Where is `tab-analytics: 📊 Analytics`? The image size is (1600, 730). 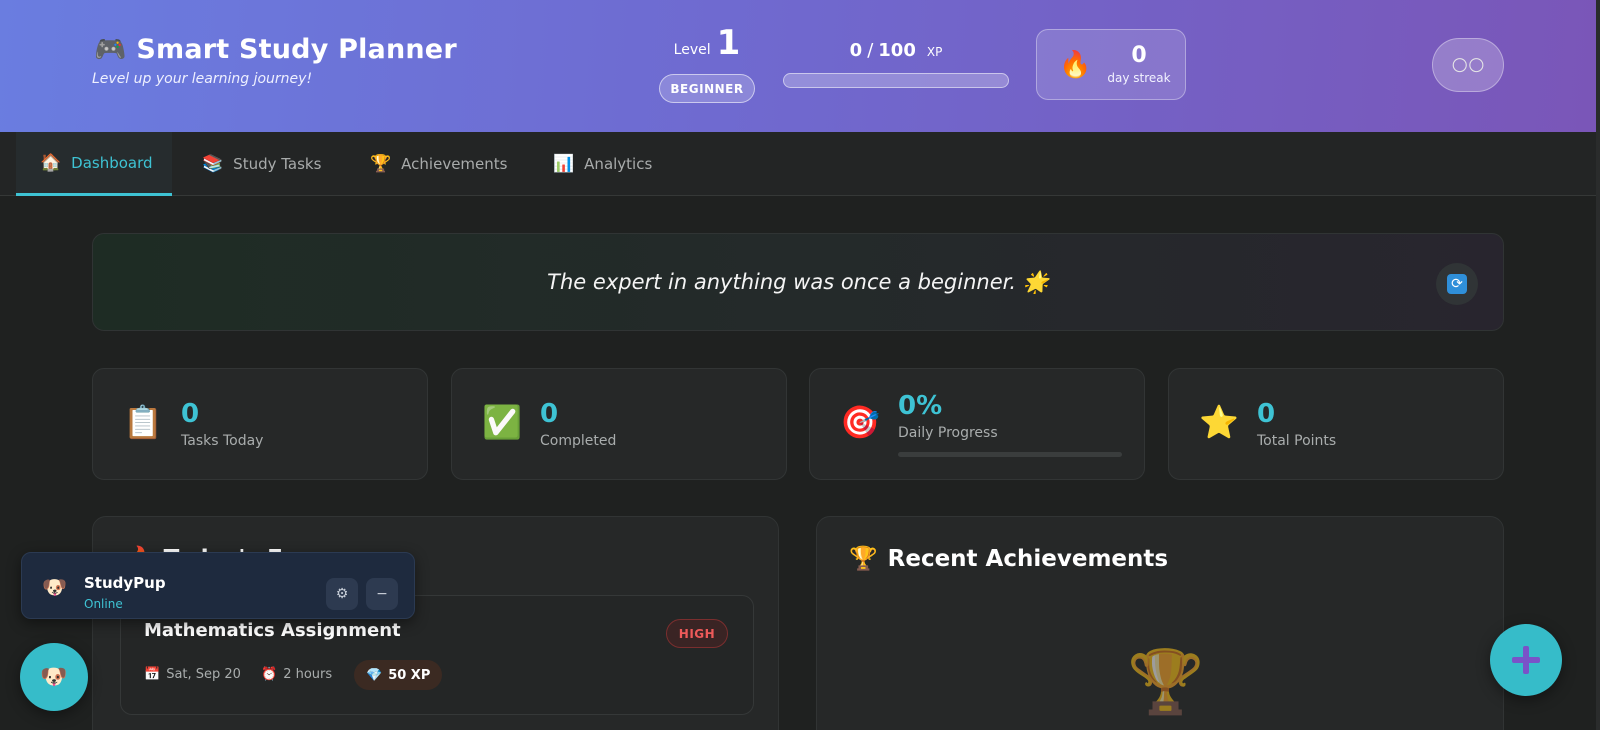
tab-analytics: 📊 Analytics is located at coordinates (602, 164).